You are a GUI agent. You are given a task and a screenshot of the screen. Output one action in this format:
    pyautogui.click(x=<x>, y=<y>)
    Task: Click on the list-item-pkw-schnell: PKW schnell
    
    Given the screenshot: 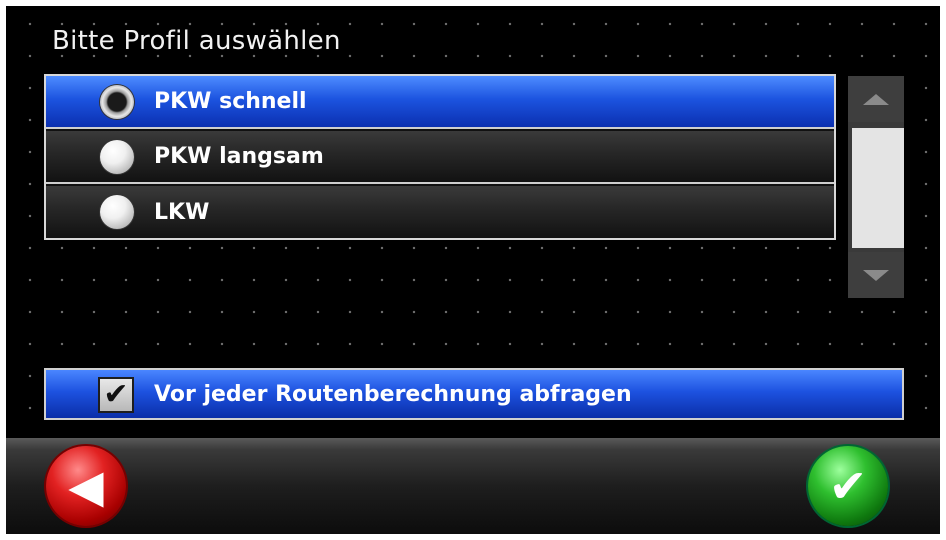 What is the action you would take?
    pyautogui.click(x=440, y=102)
    